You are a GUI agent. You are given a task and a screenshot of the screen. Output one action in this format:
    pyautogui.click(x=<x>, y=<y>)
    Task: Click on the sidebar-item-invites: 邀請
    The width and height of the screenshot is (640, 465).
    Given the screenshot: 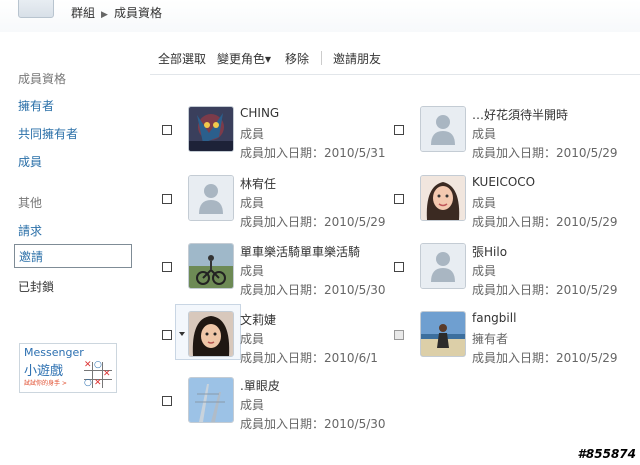 What is the action you would take?
    pyautogui.click(x=73, y=256)
    